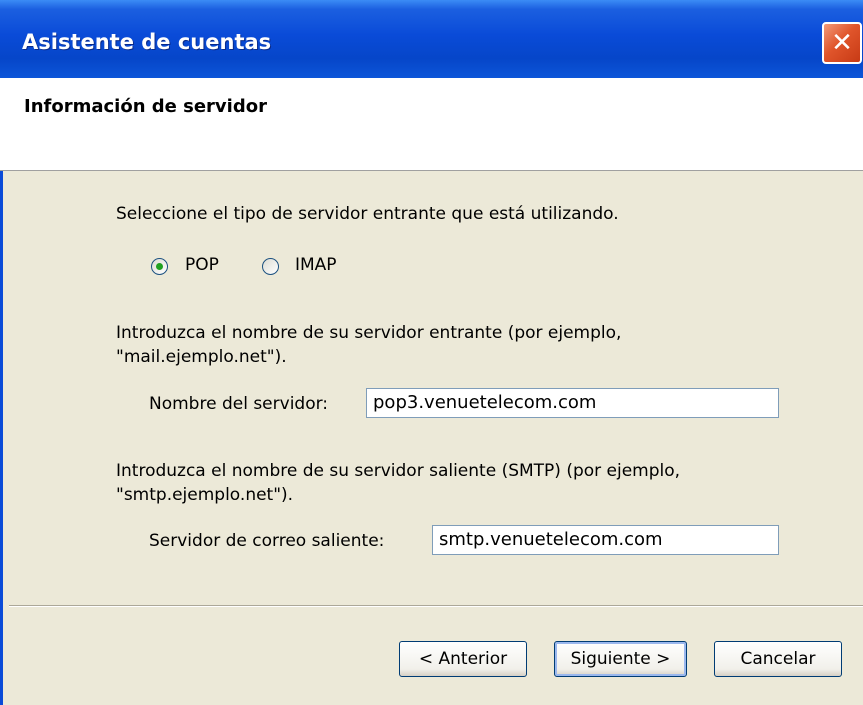 The image size is (863, 705). What do you see at coordinates (145, 106) in the screenshot?
I see `page-title: Información de servidor` at bounding box center [145, 106].